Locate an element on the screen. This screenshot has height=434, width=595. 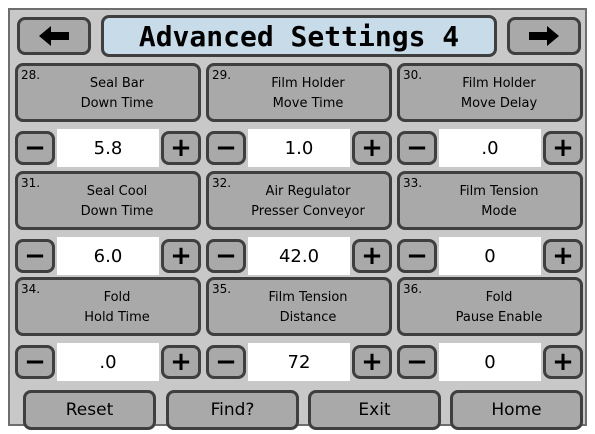
prev-page-button is located at coordinates (54, 36).